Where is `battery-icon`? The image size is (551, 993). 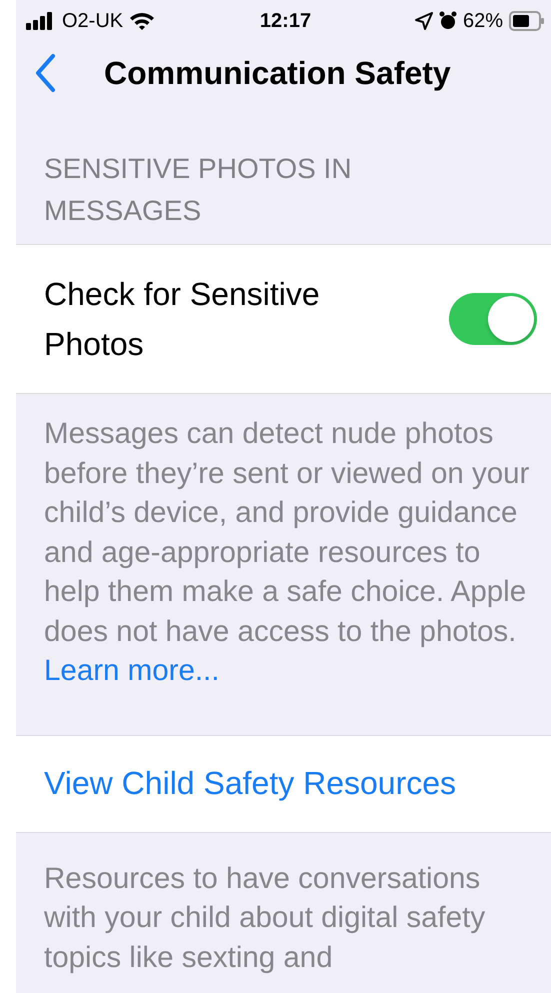
battery-icon is located at coordinates (527, 21).